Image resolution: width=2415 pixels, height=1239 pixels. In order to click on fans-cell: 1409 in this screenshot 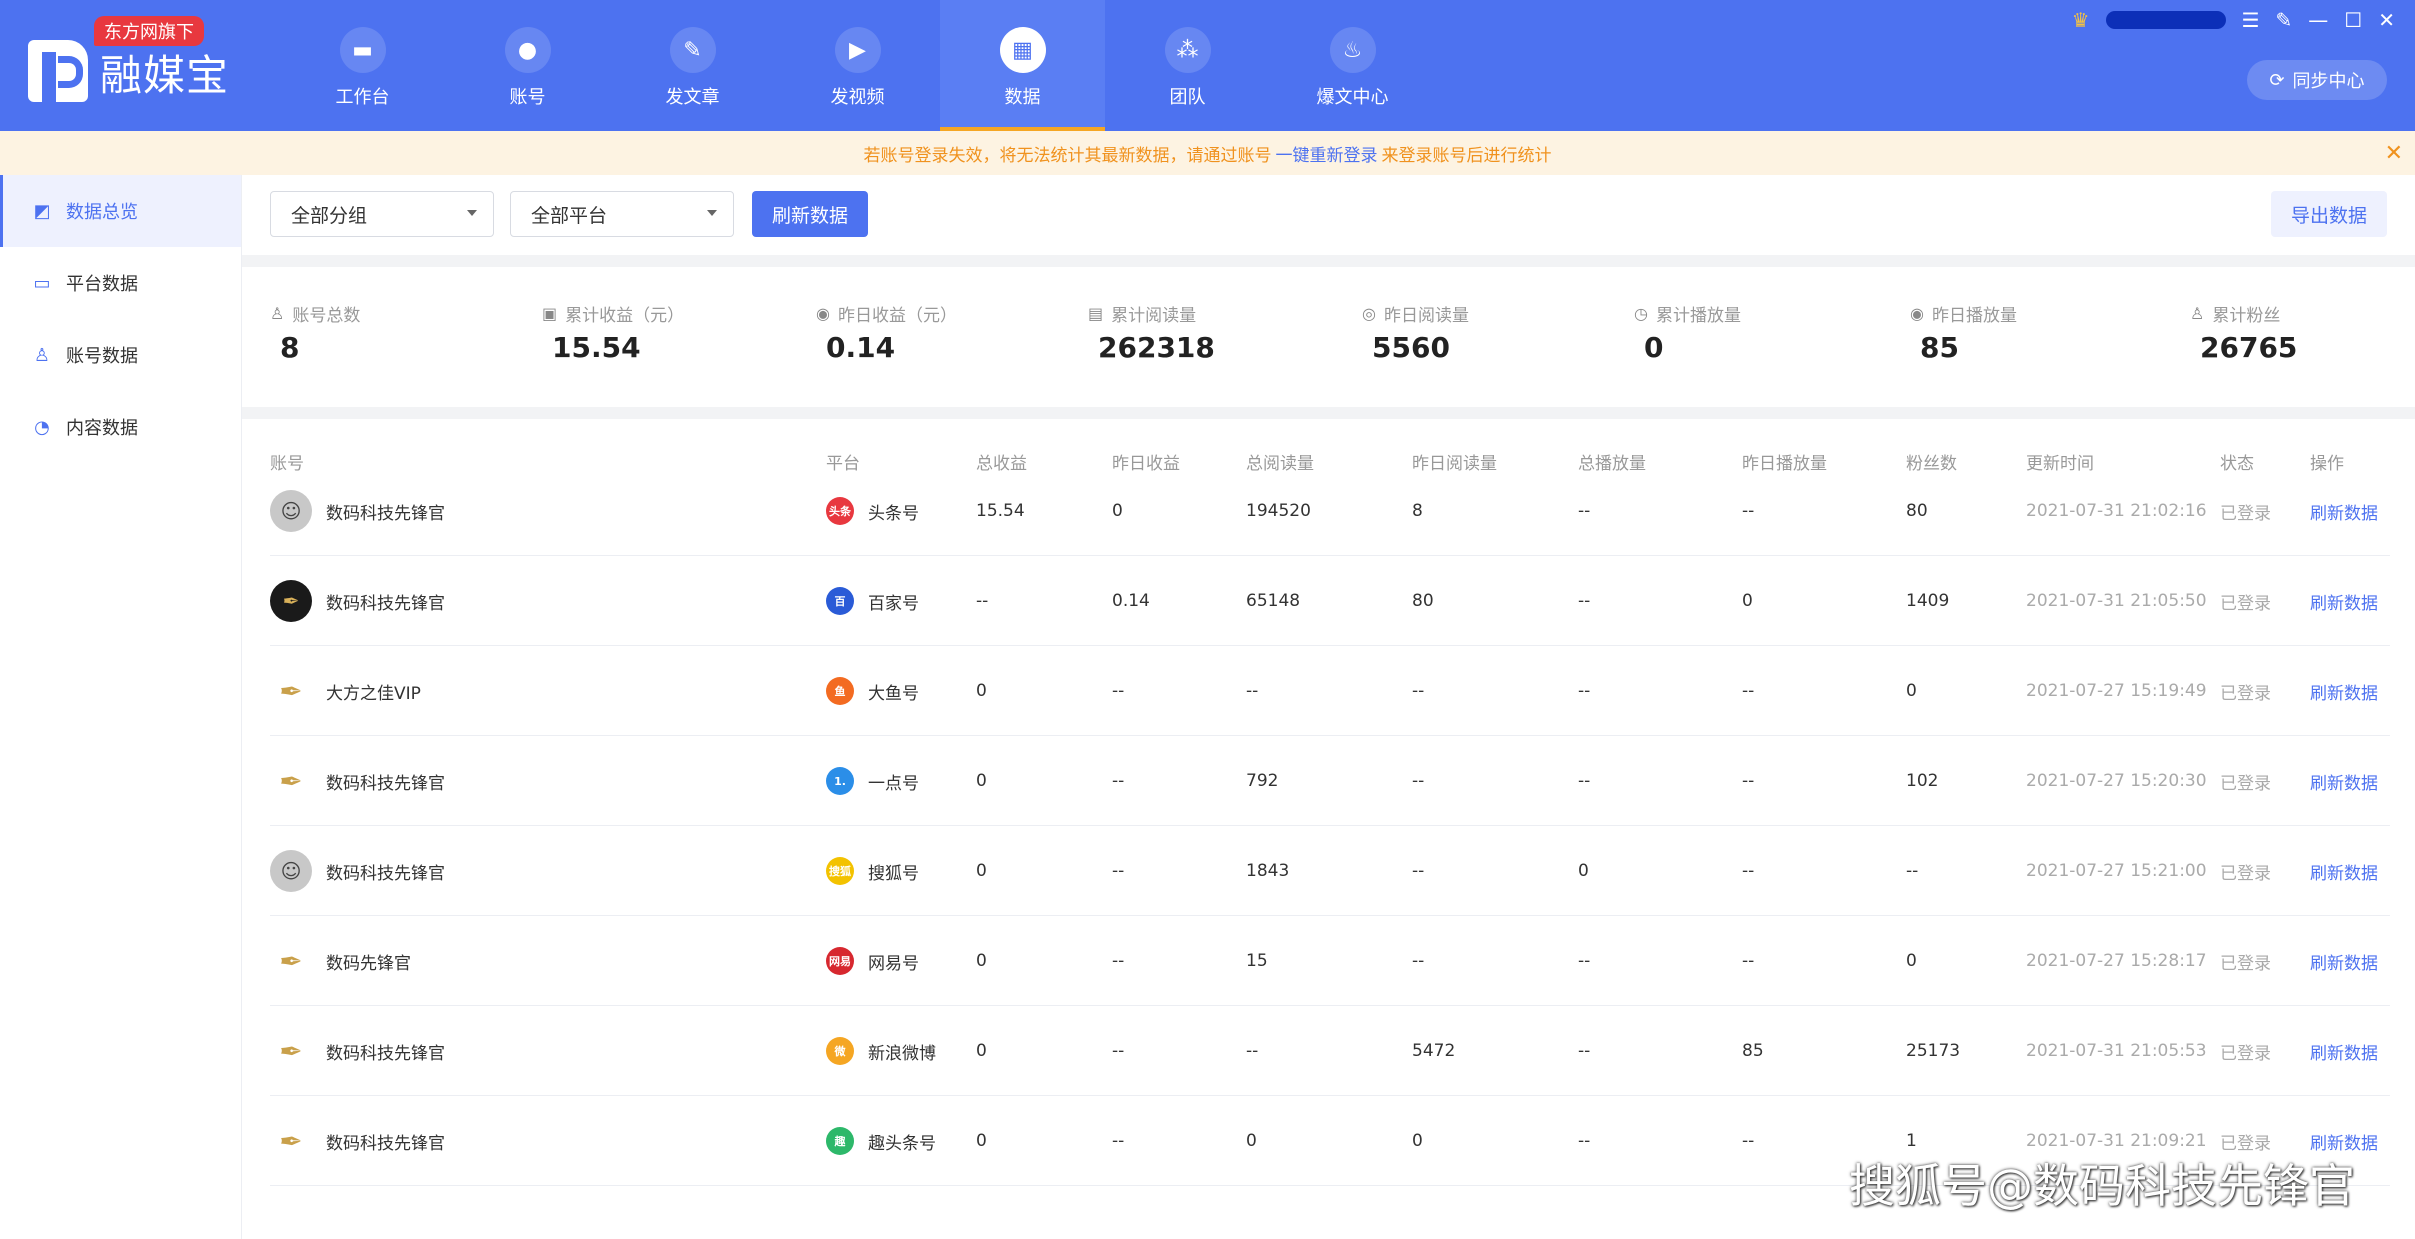, I will do `click(1928, 601)`.